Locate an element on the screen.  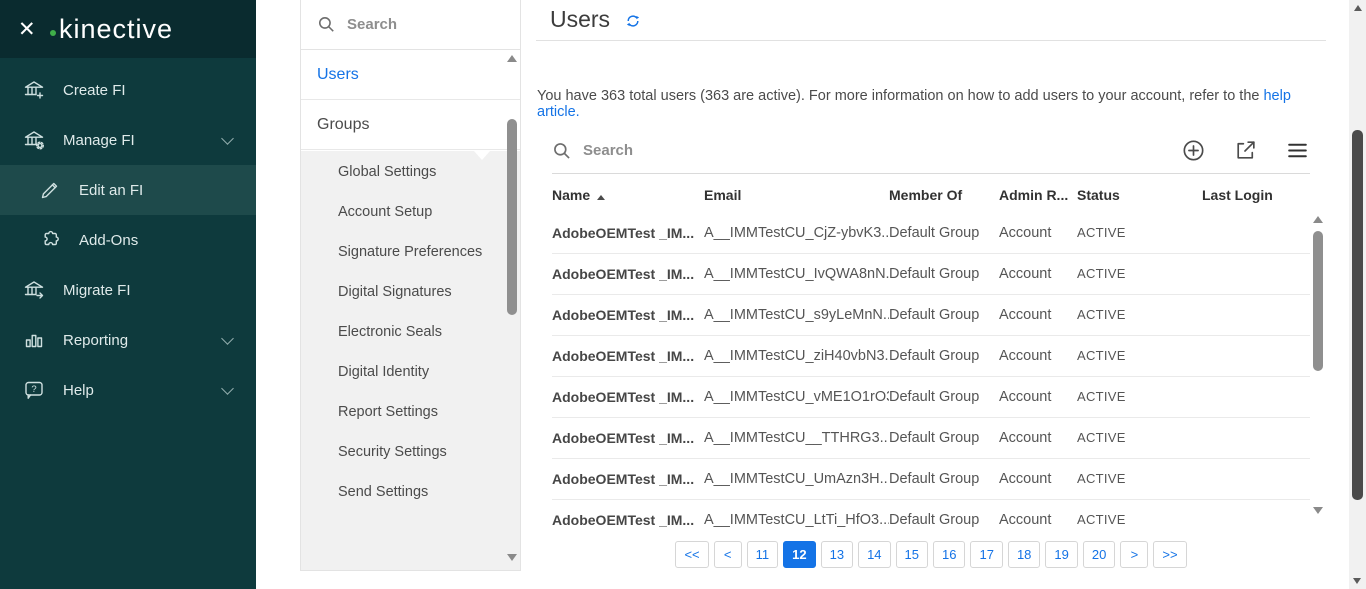
kinective-logo: kinective is located at coordinates (108, 29).